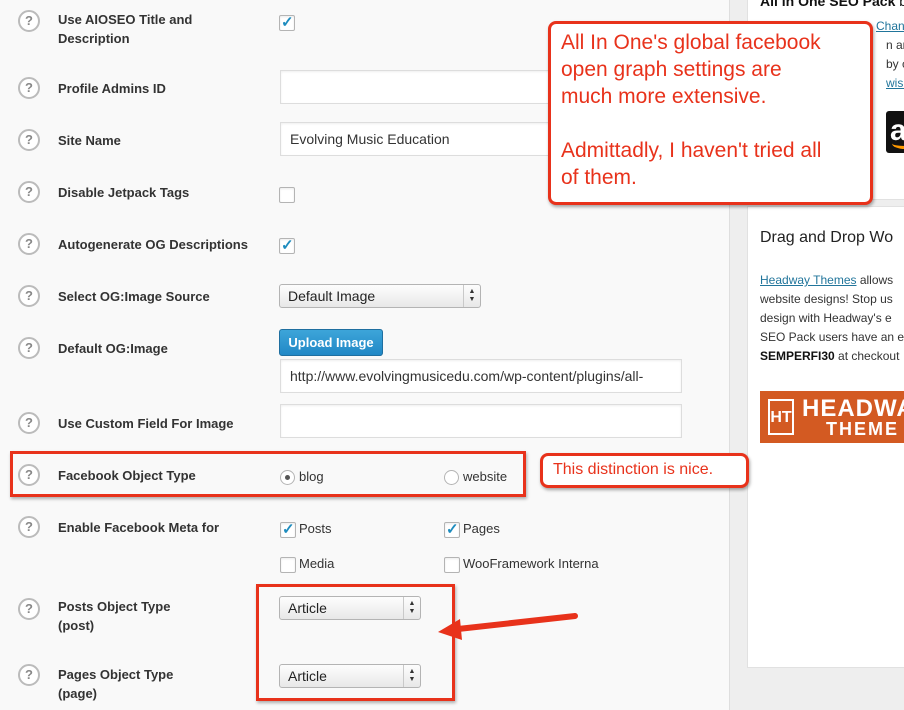 Image resolution: width=904 pixels, height=710 pixels. I want to click on custom-field-image-label: Use Custom Field For Image, so click(146, 423).